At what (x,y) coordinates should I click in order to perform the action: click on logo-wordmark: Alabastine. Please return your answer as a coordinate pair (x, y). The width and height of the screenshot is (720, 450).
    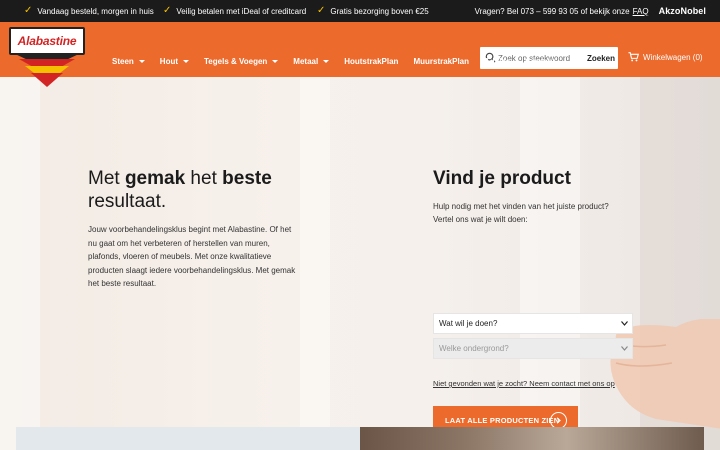
    Looking at the image, I should click on (47, 41).